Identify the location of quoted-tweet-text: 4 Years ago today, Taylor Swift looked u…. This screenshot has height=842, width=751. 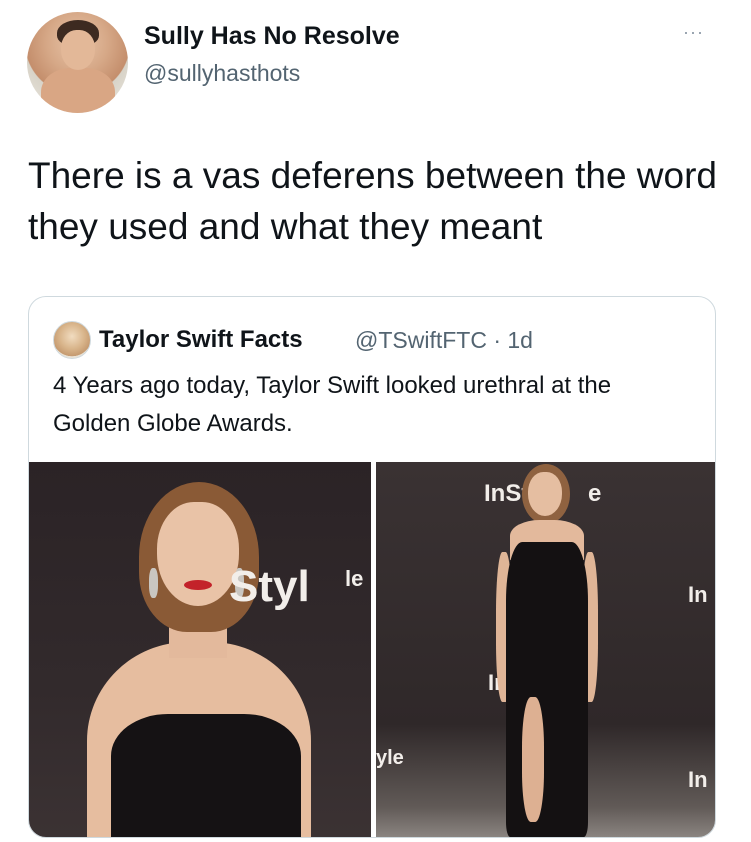
(332, 404).